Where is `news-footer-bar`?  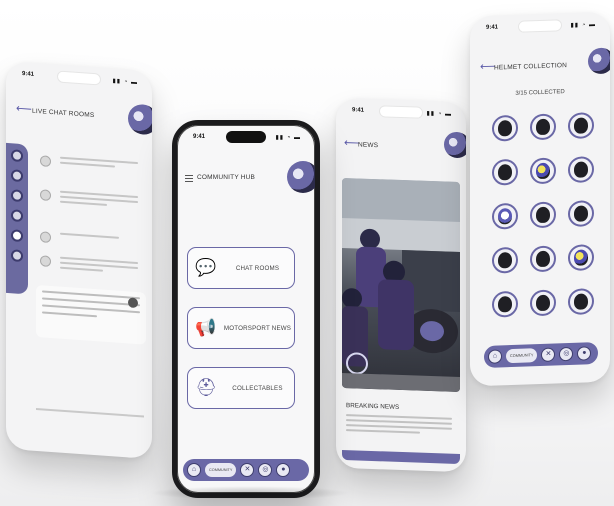 news-footer-bar is located at coordinates (401, 457).